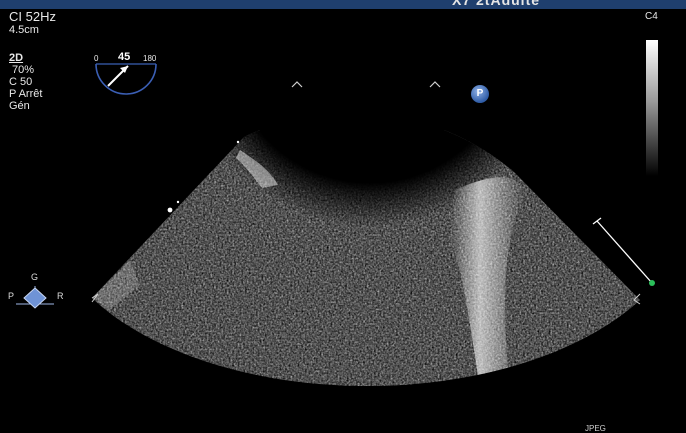  What do you see at coordinates (35, 297) in the screenshot?
I see `orientation-diamond-icon` at bounding box center [35, 297].